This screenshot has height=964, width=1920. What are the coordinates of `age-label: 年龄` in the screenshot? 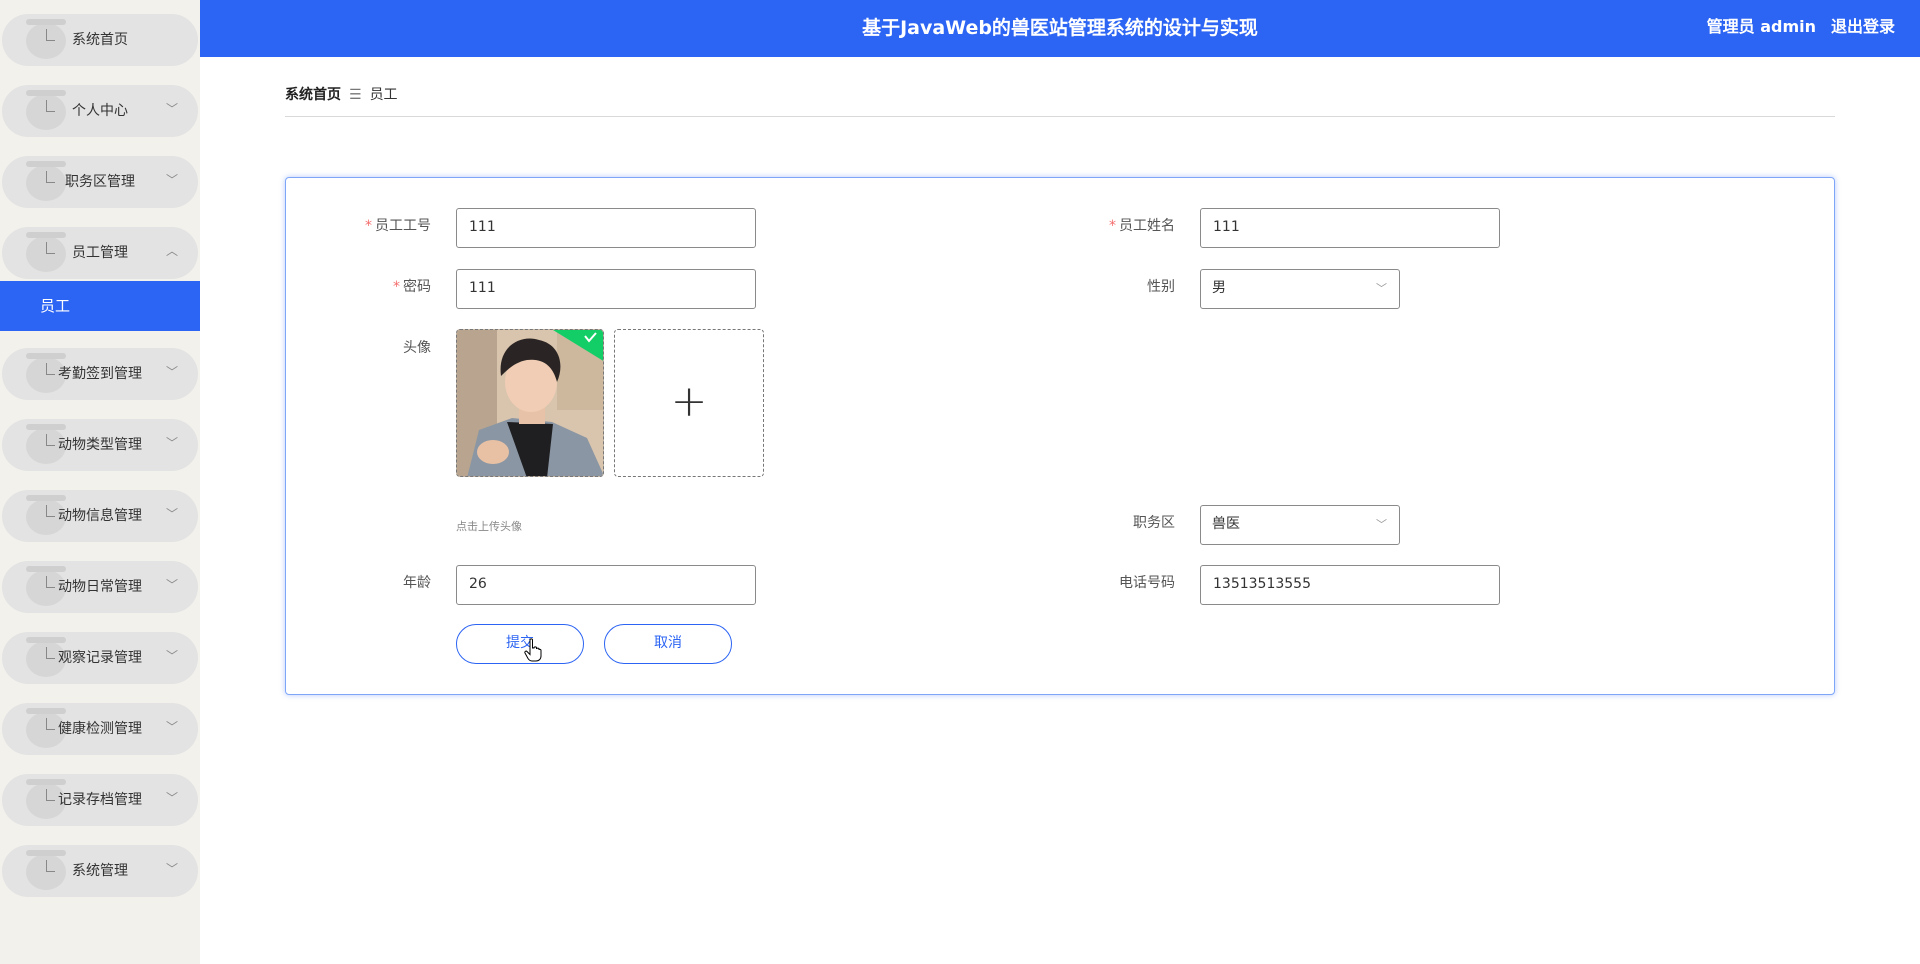 It's located at (417, 583).